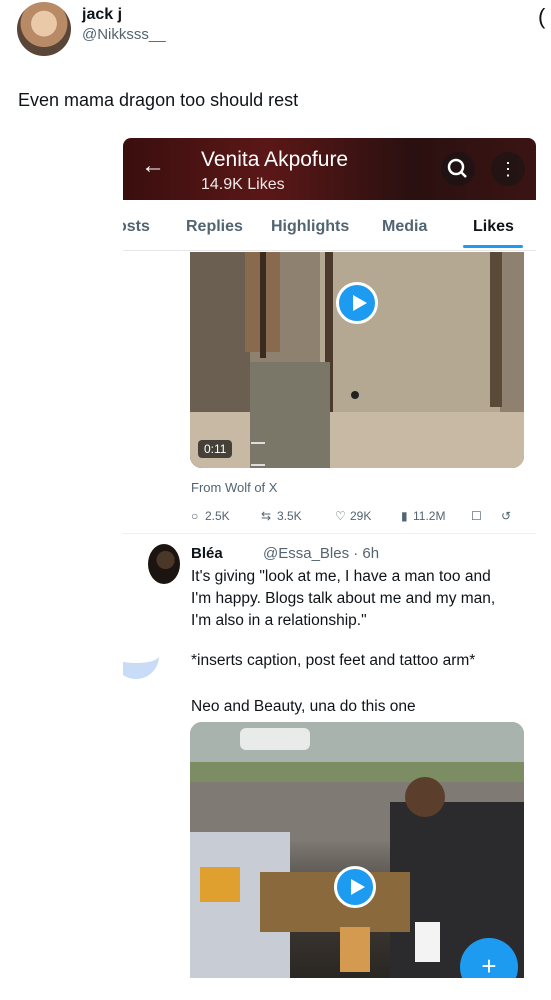  Describe the element at coordinates (102, 15) in the screenshot. I see `author-name: jack j` at that location.